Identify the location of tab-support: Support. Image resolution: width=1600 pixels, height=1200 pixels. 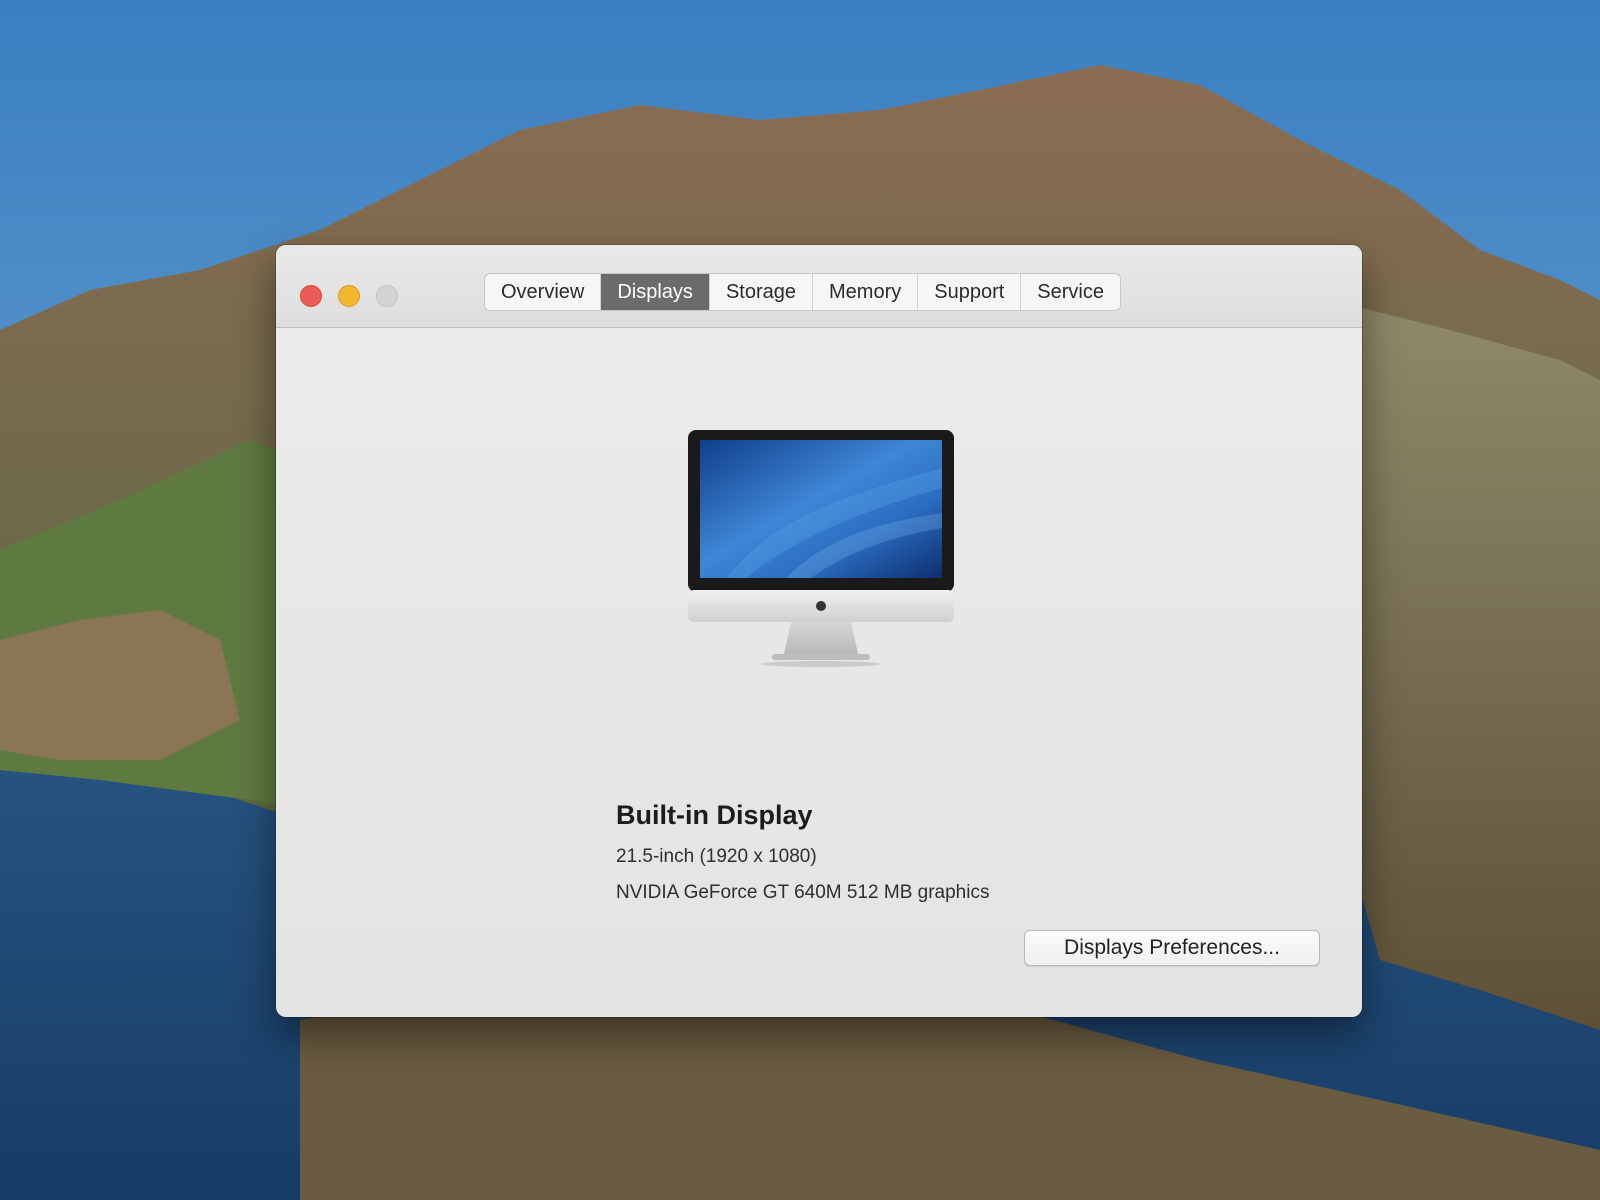
(970, 292).